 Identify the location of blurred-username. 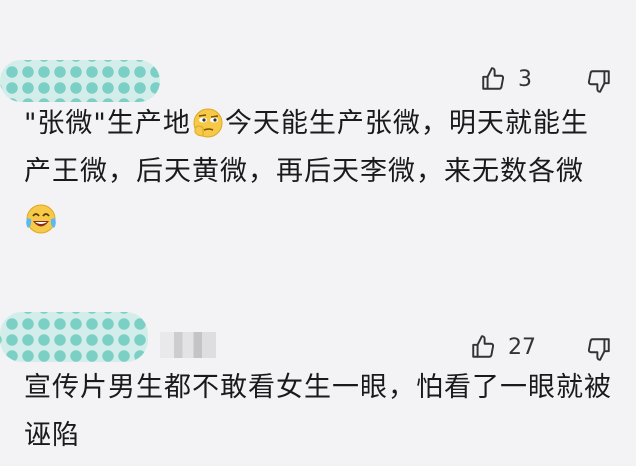
(188, 345).